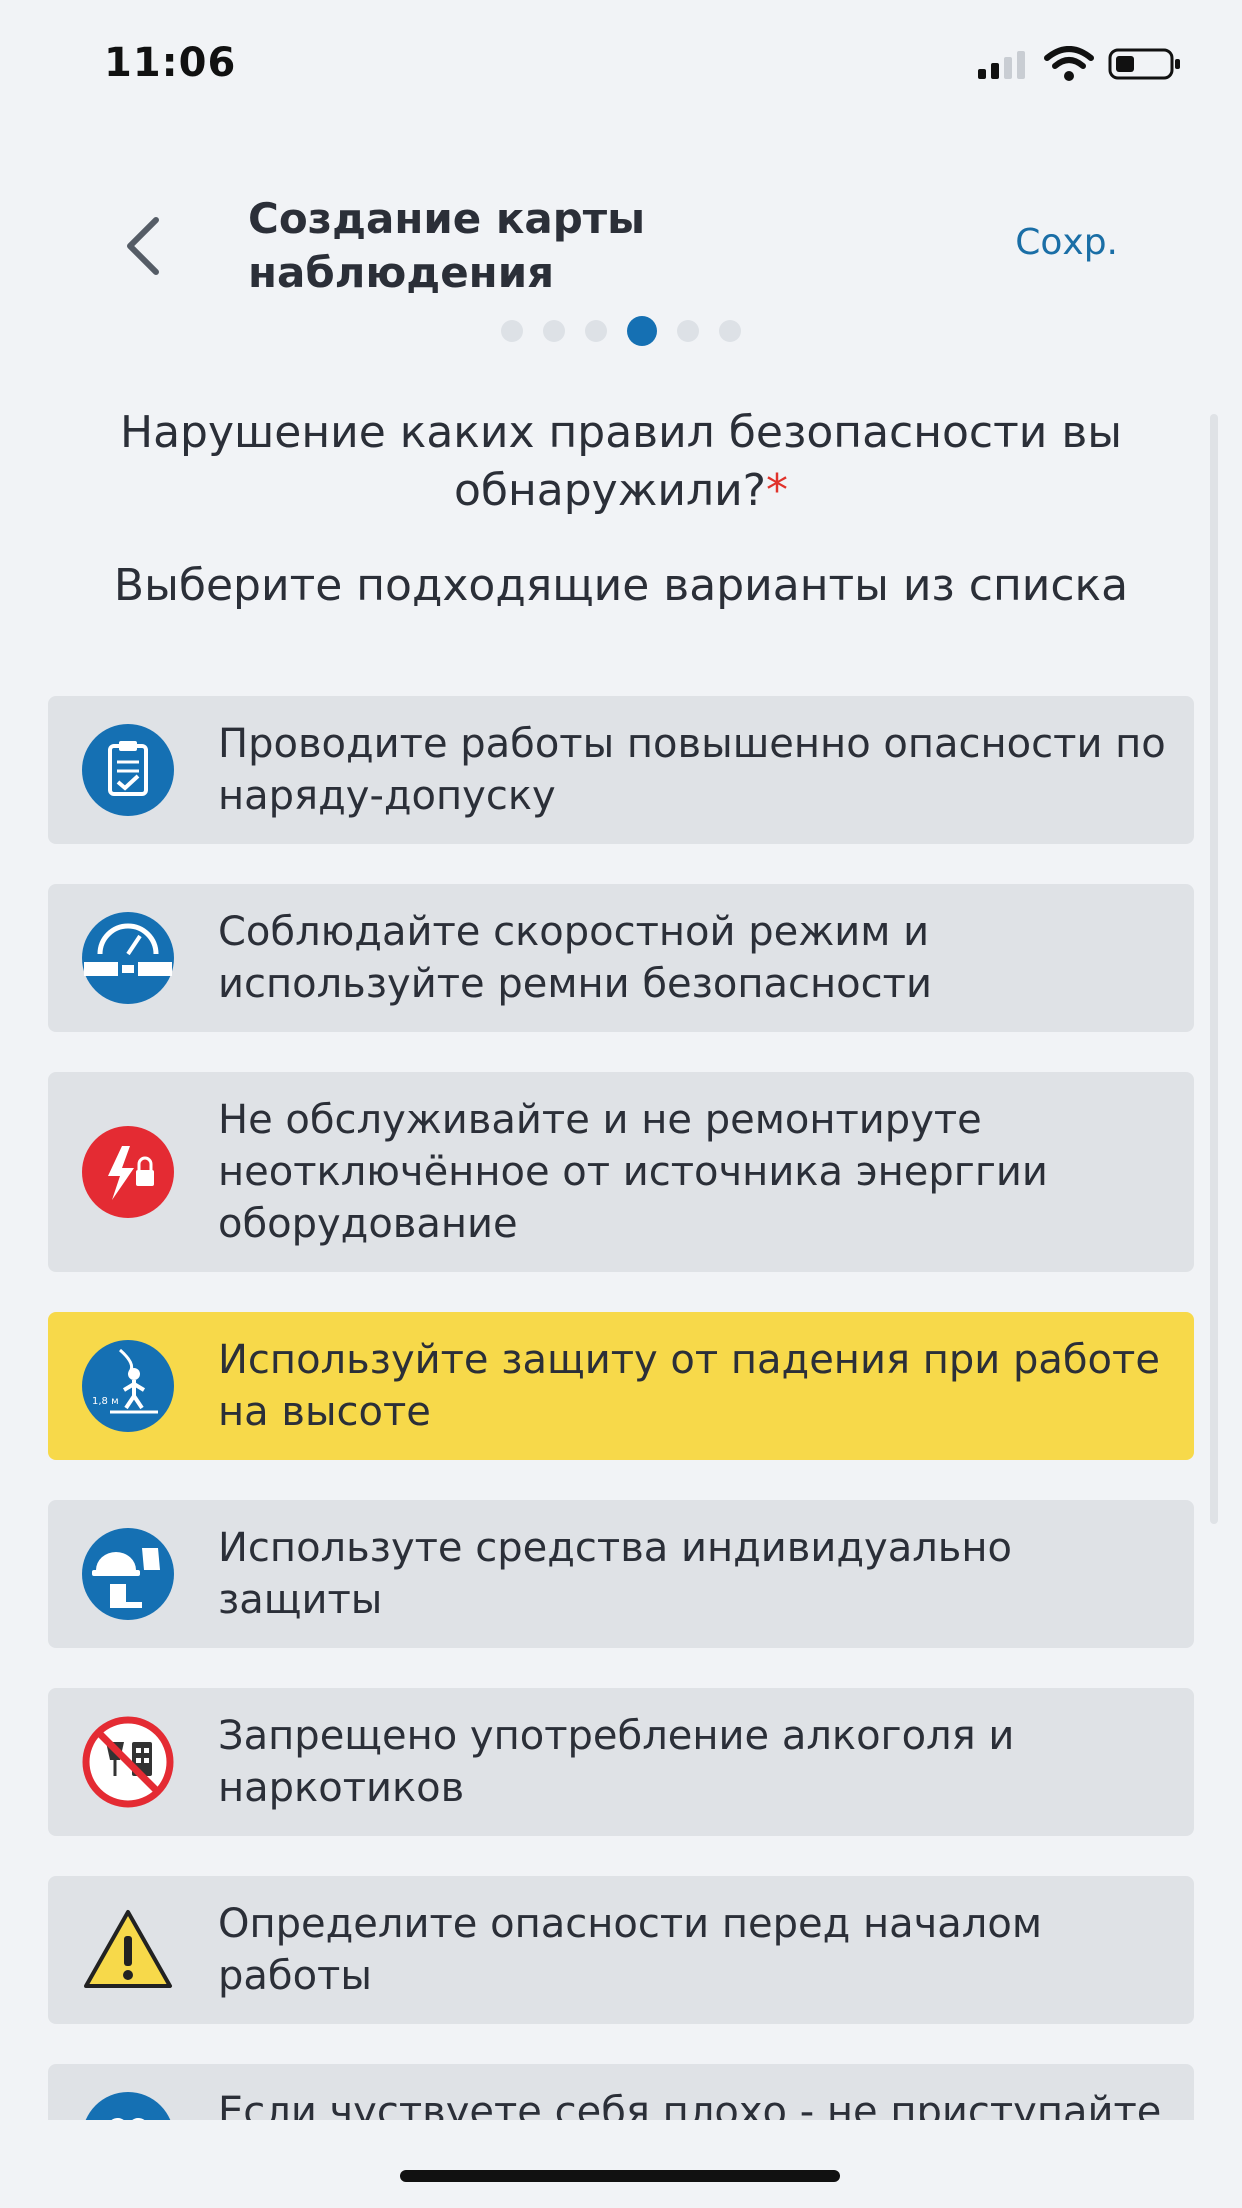 This screenshot has height=2208, width=1242. I want to click on option-label: Используте средства индивидуально защиты, so click(615, 1574).